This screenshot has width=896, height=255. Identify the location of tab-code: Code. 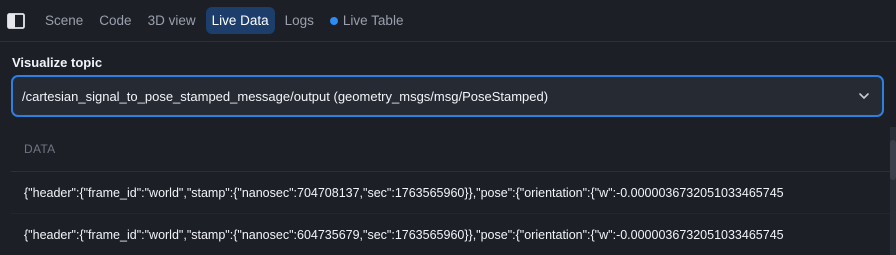
(115, 20).